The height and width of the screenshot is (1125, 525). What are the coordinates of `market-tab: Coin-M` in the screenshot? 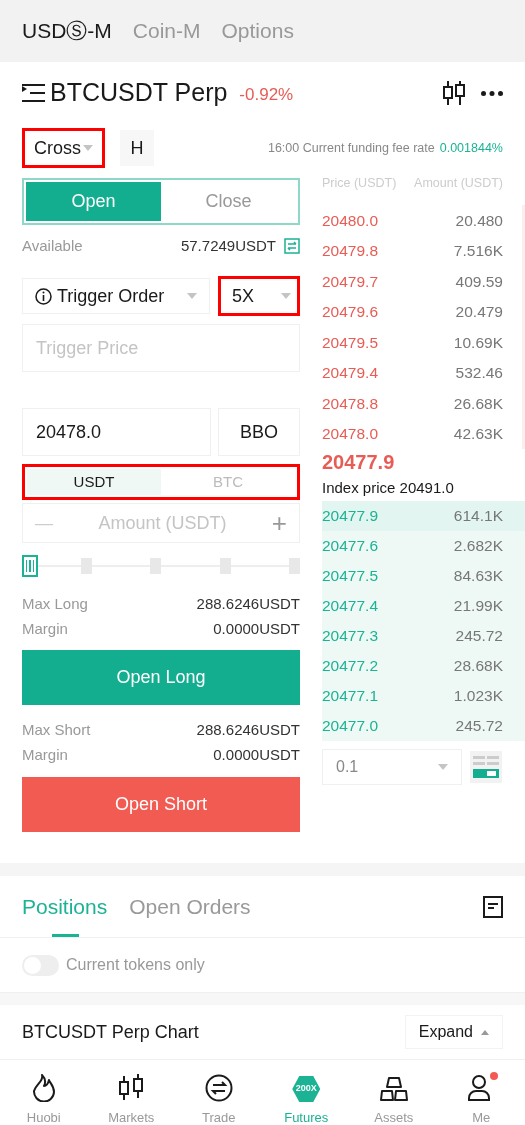 It's located at (166, 31).